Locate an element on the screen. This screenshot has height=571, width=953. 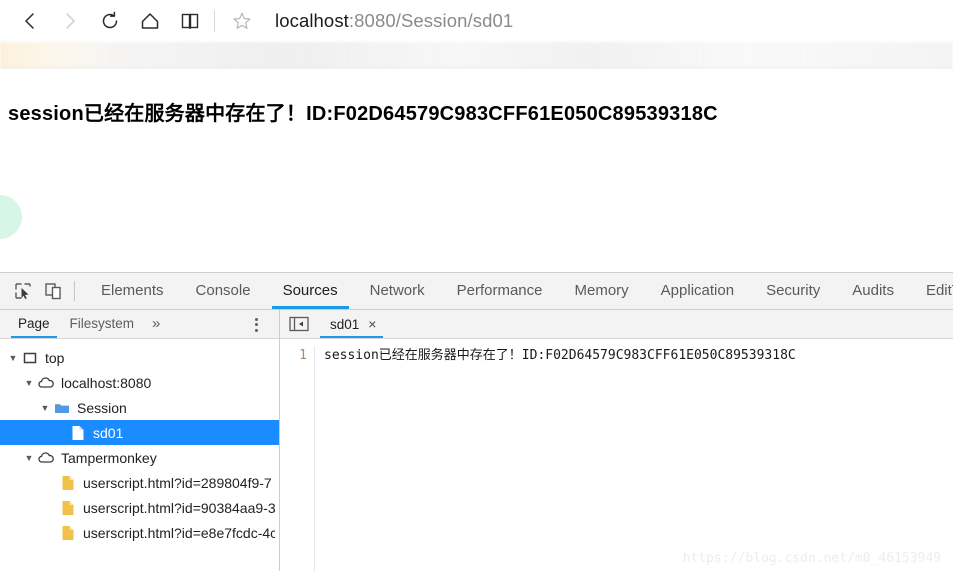
chevron-left-icon is located at coordinates (29, 21).